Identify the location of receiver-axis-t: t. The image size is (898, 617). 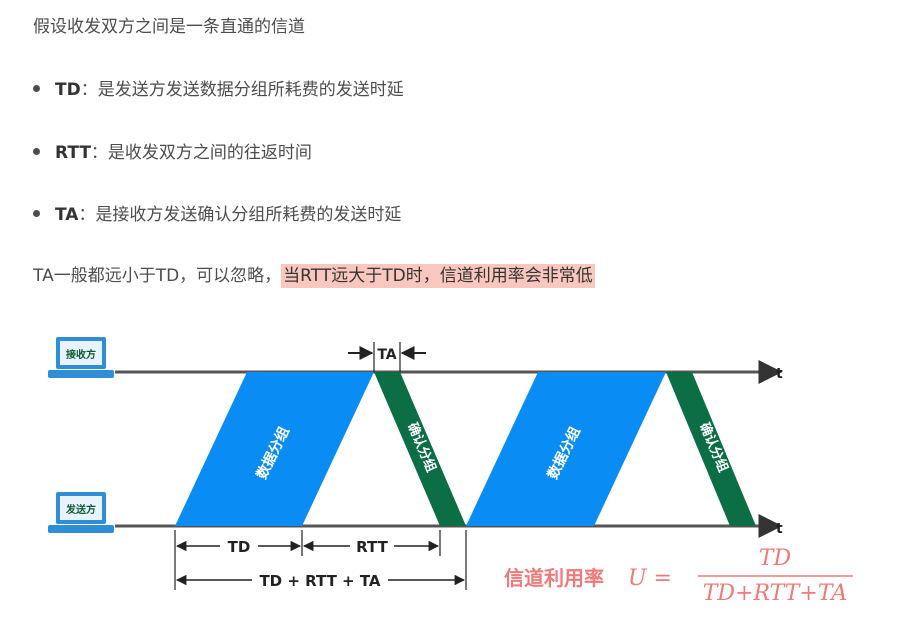
(779, 374).